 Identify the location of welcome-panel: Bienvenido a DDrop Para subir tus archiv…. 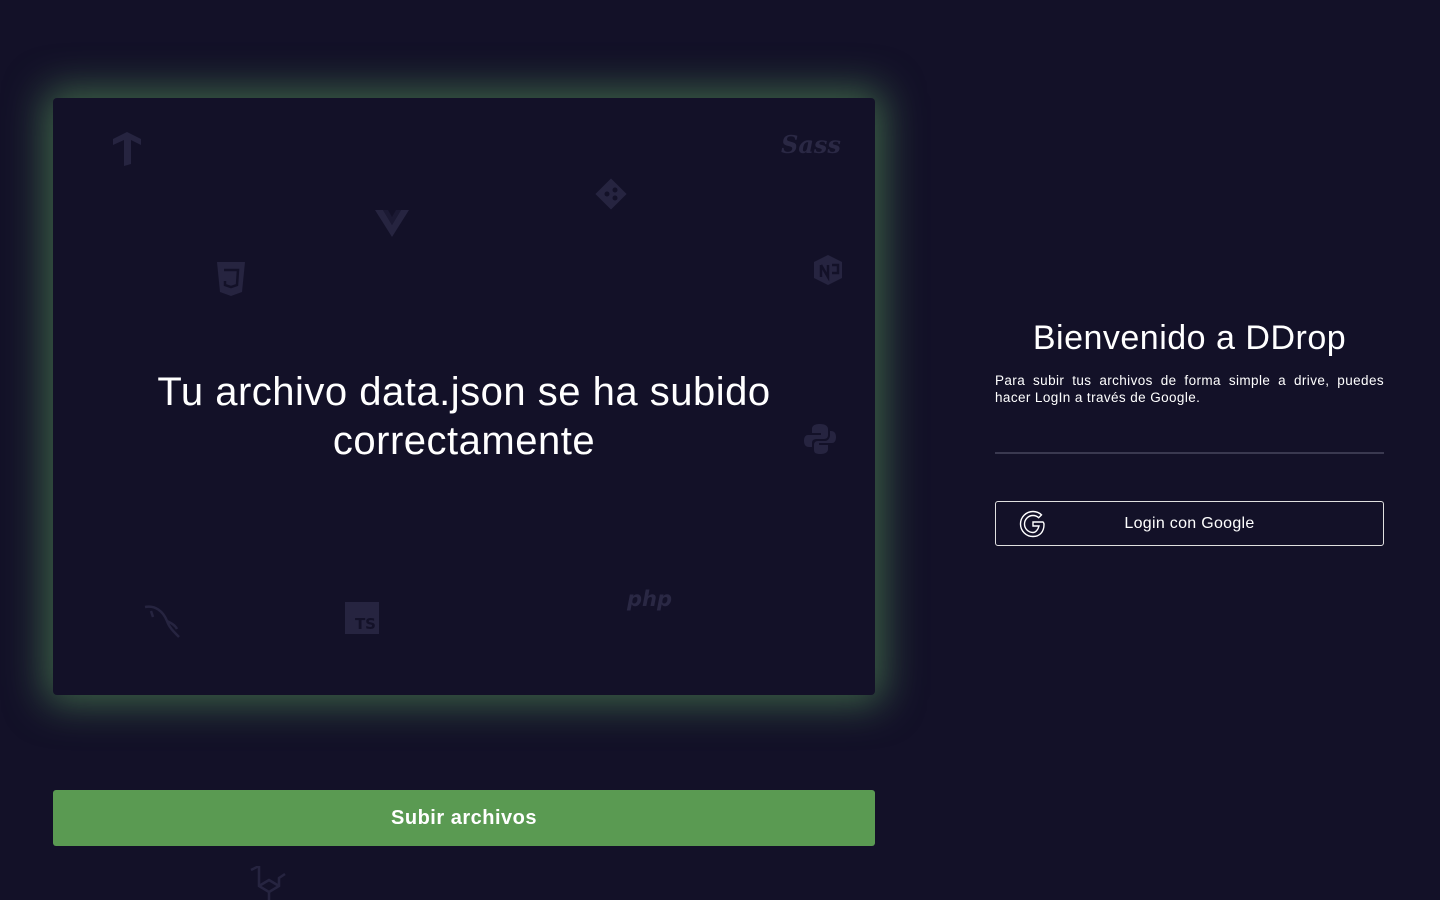
(1189, 432).